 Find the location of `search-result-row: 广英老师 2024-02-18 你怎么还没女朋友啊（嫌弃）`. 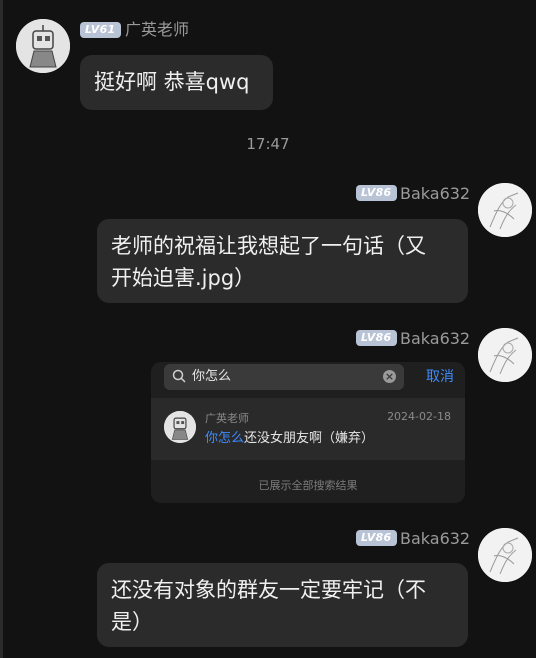

search-result-row: 广英老师 2024-02-18 你怎么还没女朋友啊（嫌弃） is located at coordinates (308, 429).